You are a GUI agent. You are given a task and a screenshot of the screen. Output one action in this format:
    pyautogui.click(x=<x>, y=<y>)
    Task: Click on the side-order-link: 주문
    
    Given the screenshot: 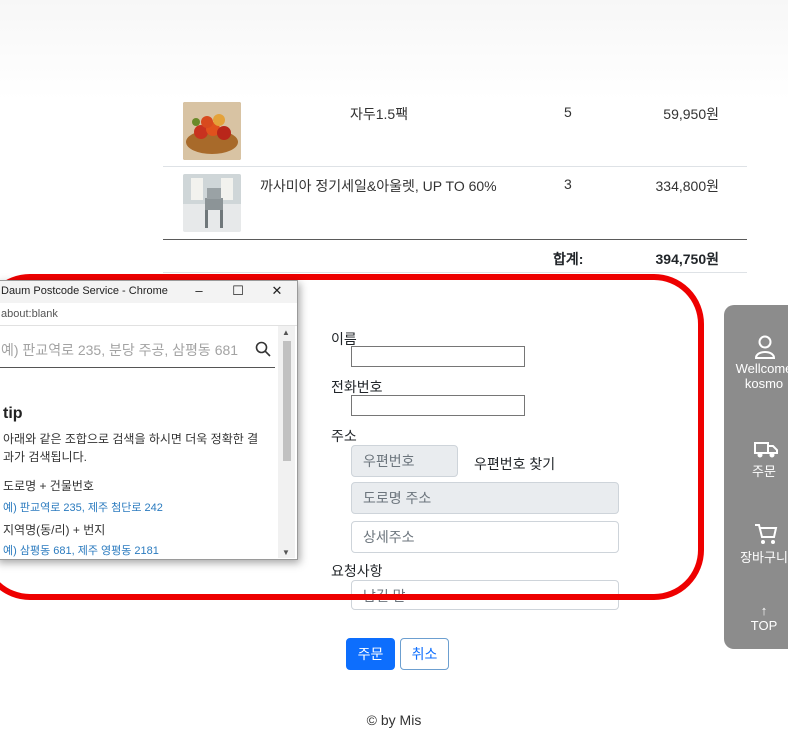 What is the action you would take?
    pyautogui.click(x=756, y=460)
    